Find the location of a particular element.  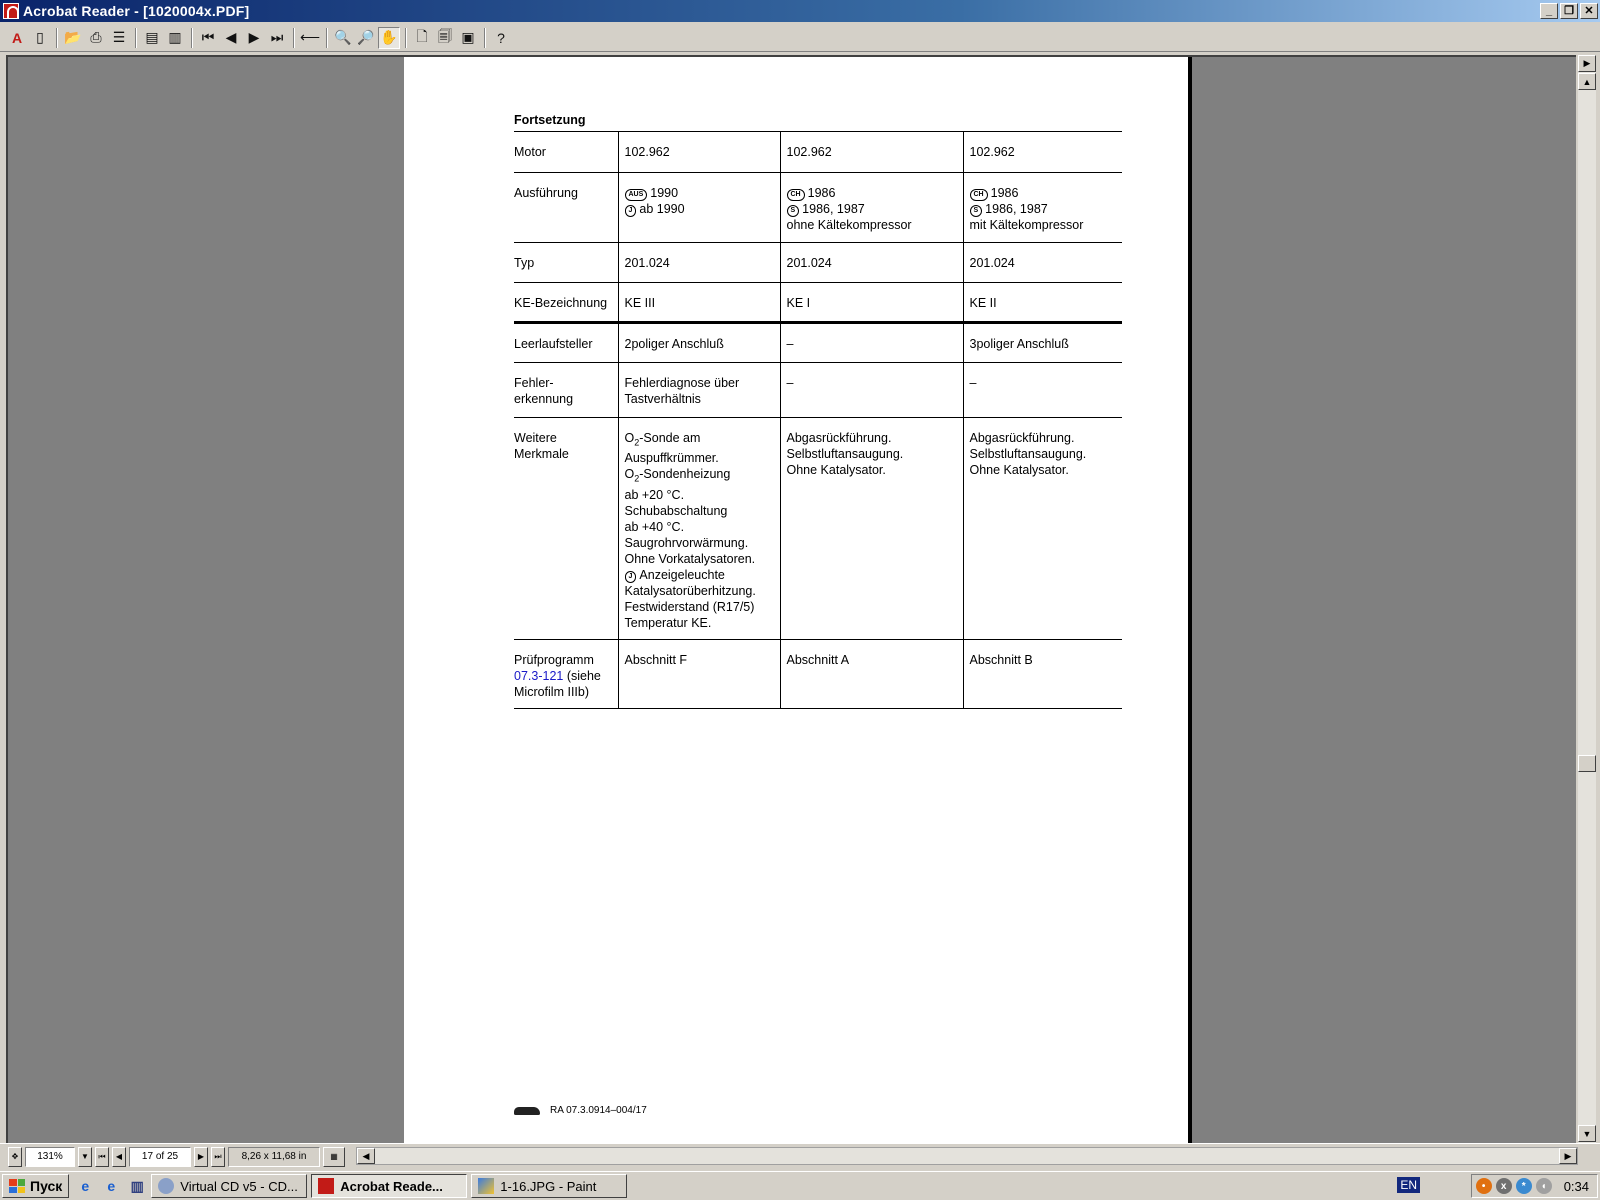

page-number-field: 17 of 25 is located at coordinates (160, 1156).